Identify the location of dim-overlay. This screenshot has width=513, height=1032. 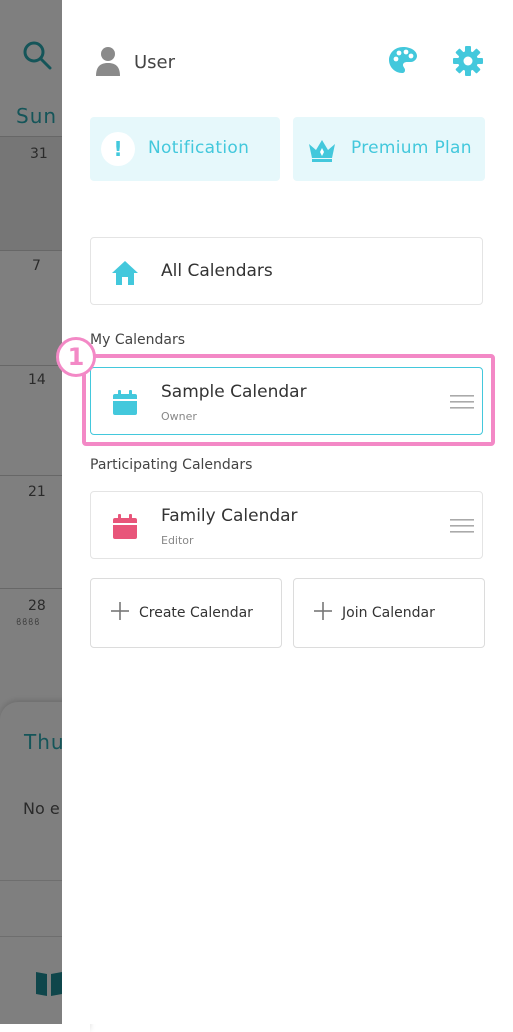
(31, 512).